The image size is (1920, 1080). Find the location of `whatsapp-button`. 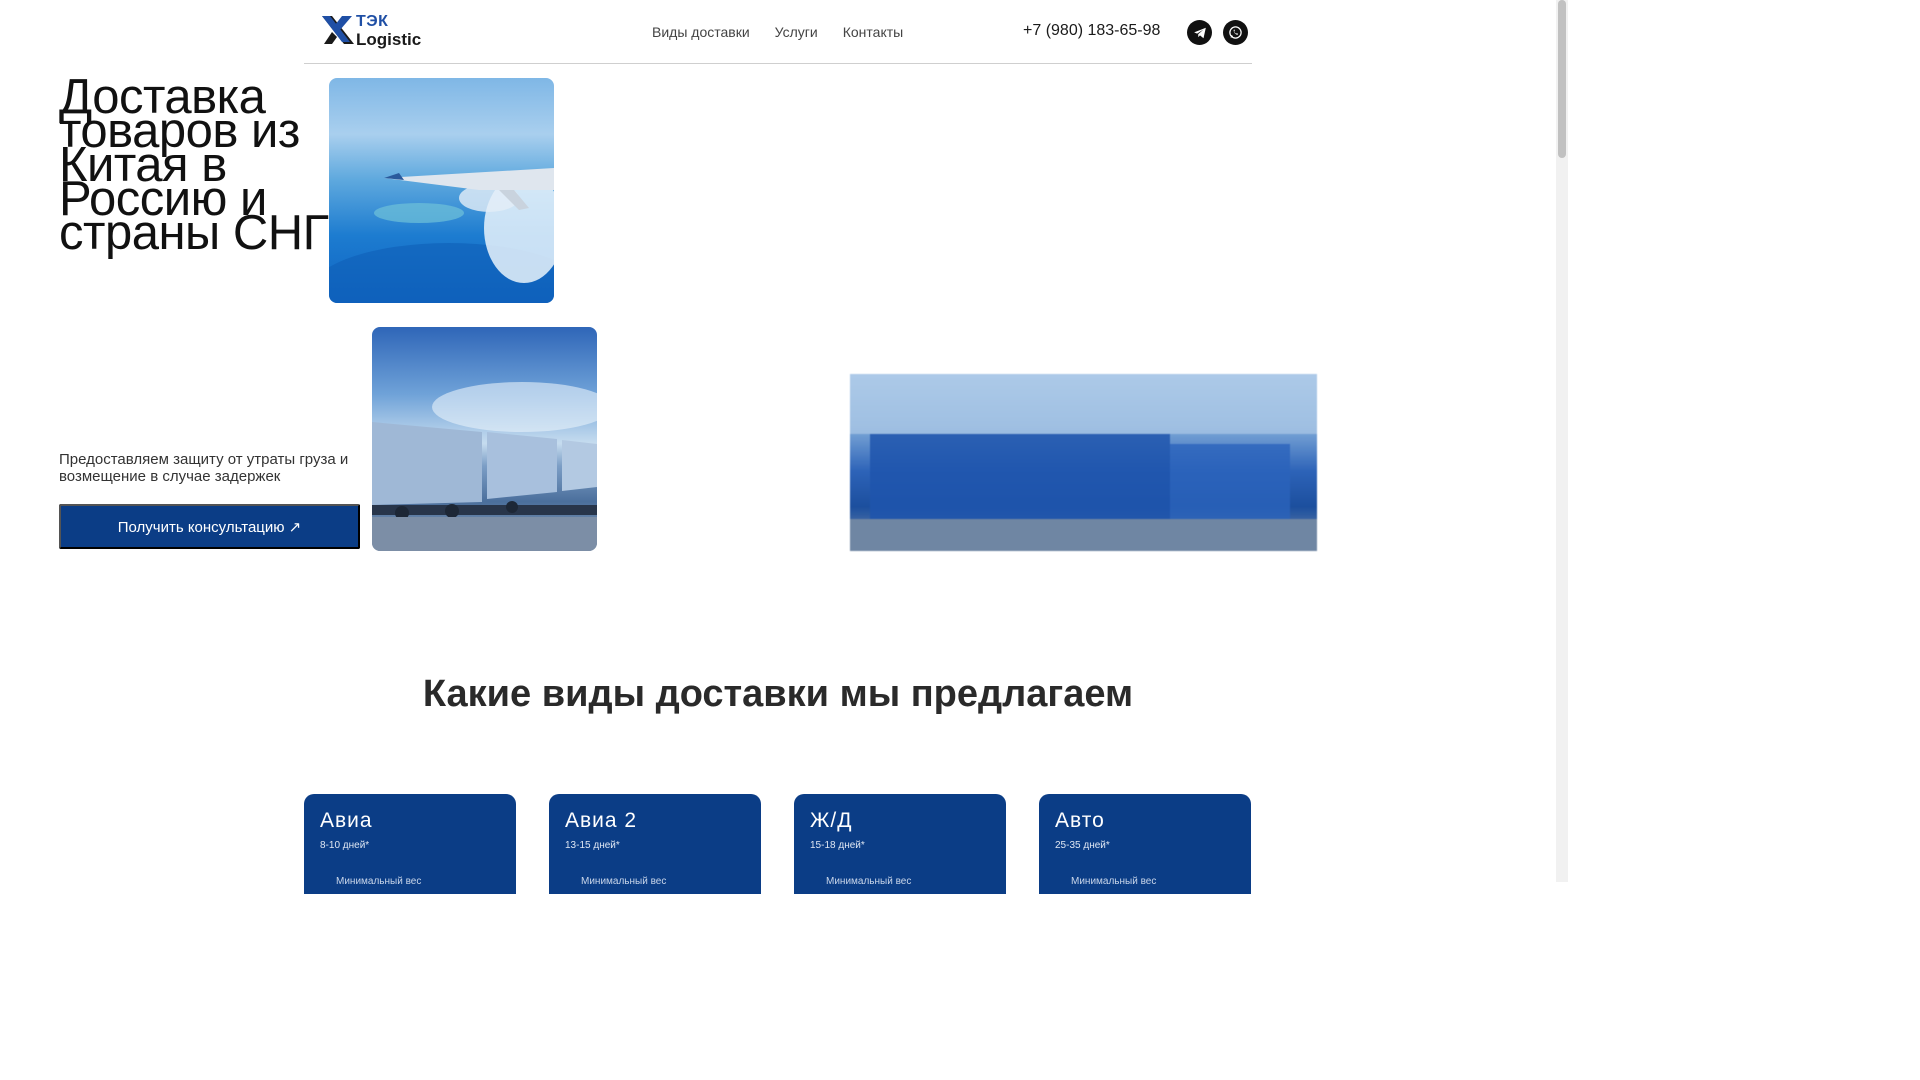

whatsapp-button is located at coordinates (1235, 32).